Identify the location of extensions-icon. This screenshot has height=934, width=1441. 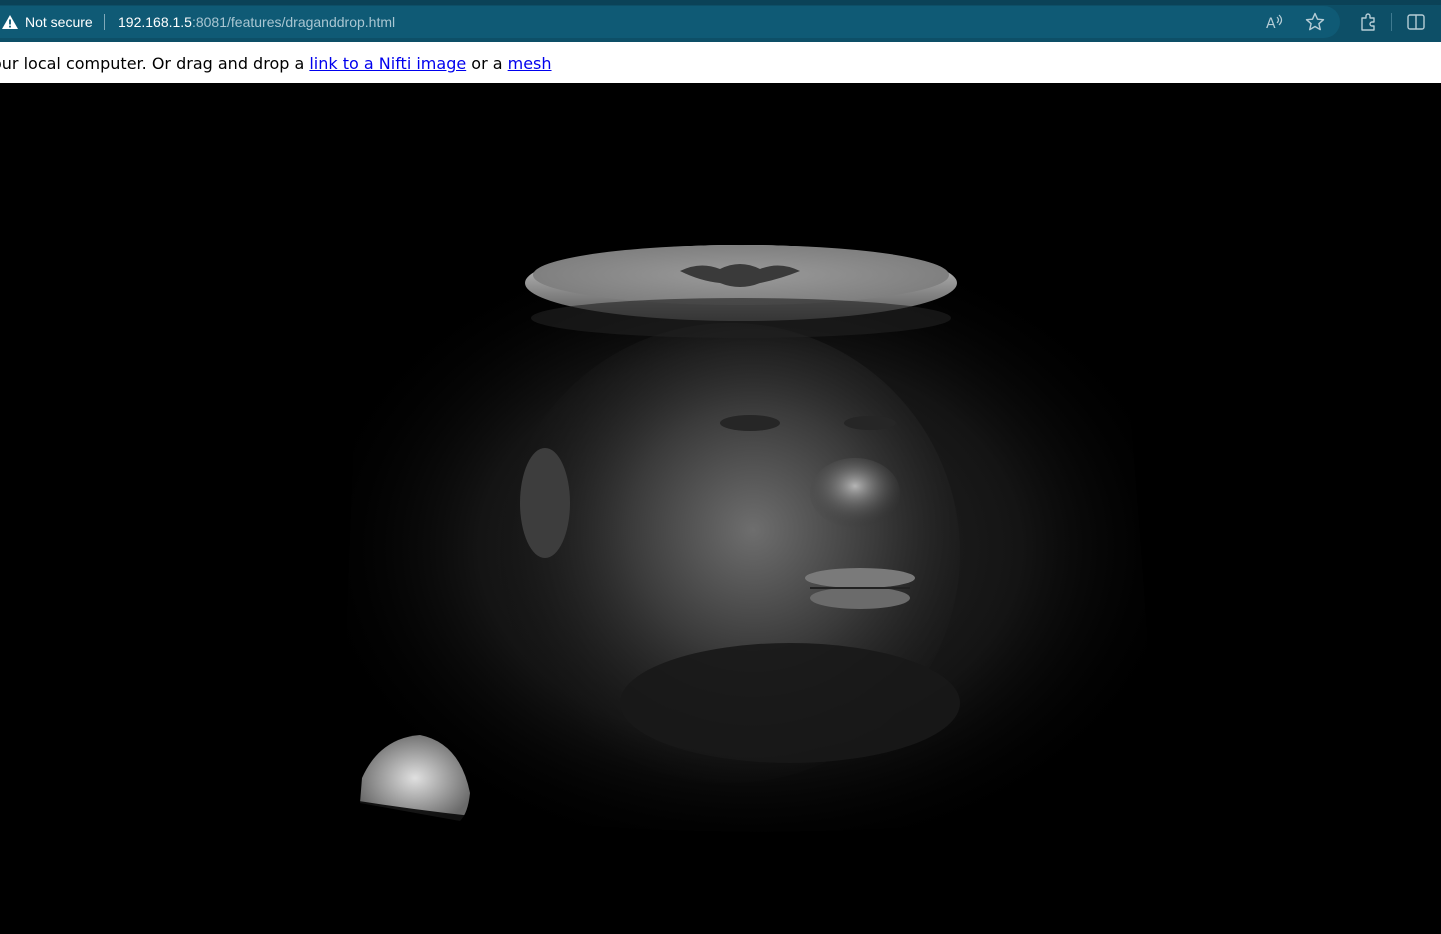
(1368, 22).